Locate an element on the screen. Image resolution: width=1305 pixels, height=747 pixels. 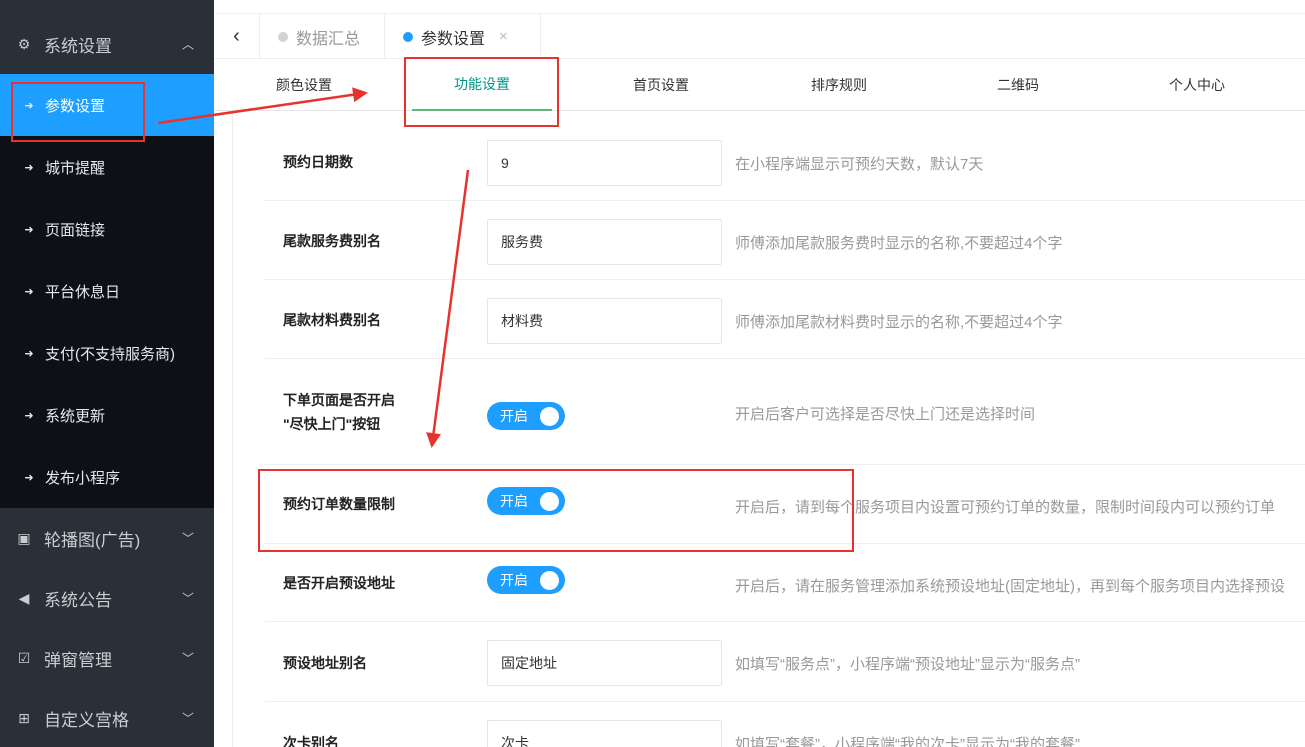
sidebar-group-notice: ◀ 系统公告 ﹀ is located at coordinates (107, 598).